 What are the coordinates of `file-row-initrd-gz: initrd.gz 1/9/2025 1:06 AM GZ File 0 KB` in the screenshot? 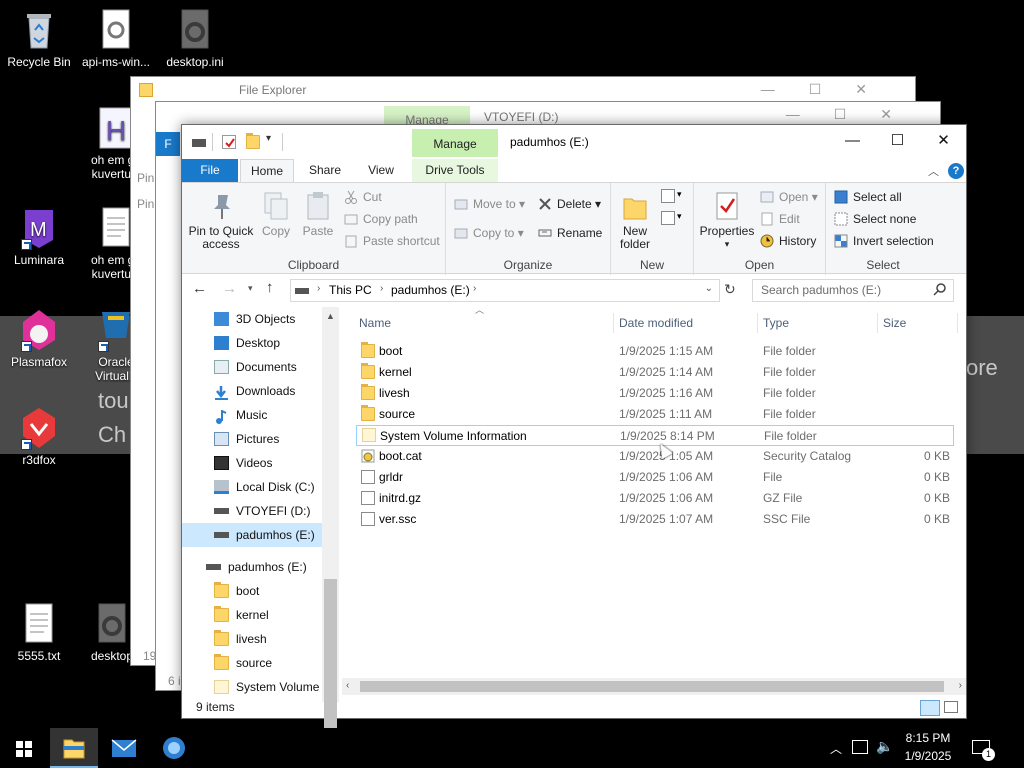 It's located at (654, 498).